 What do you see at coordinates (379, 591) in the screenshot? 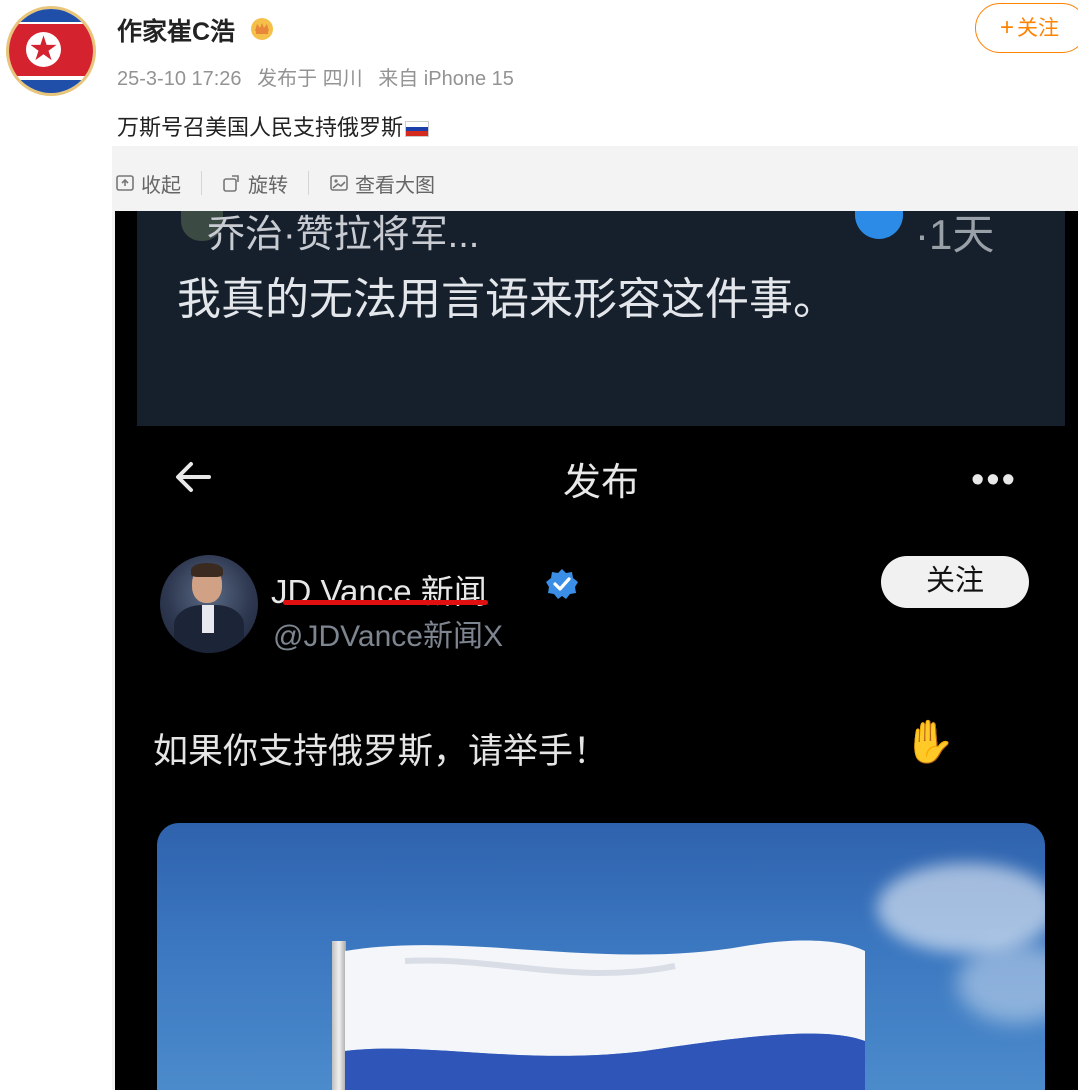
I see `author-name: JD Vance 新闻` at bounding box center [379, 591].